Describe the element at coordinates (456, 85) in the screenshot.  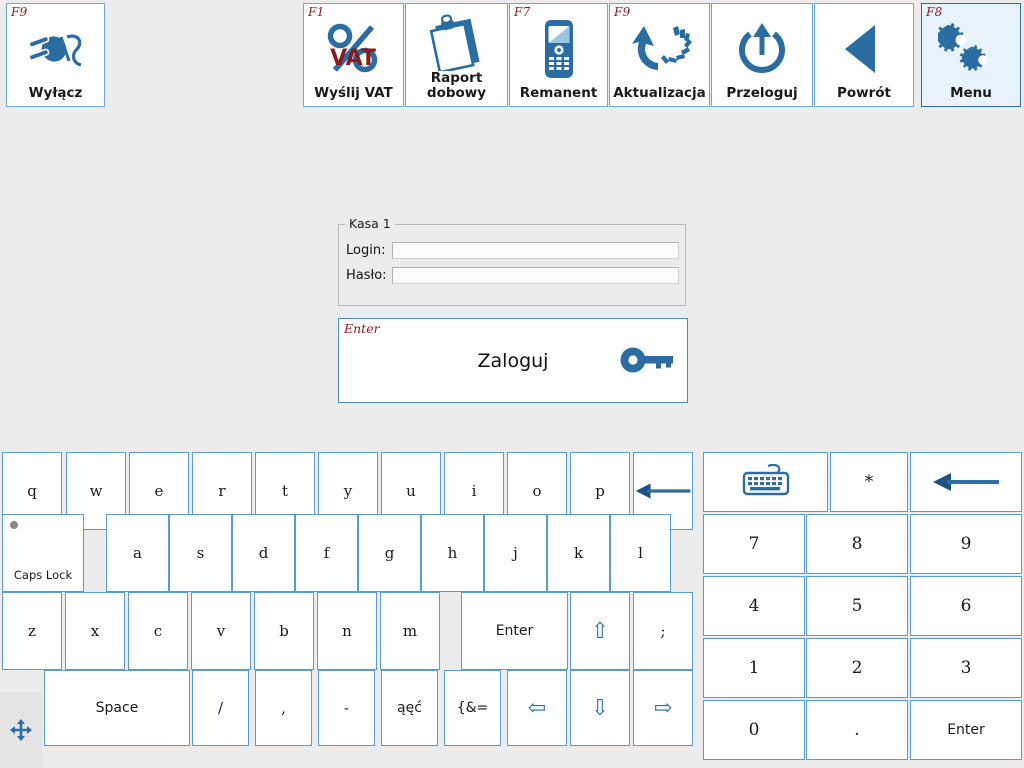
I see `toolbar-button-label: Raport dobowy` at that location.